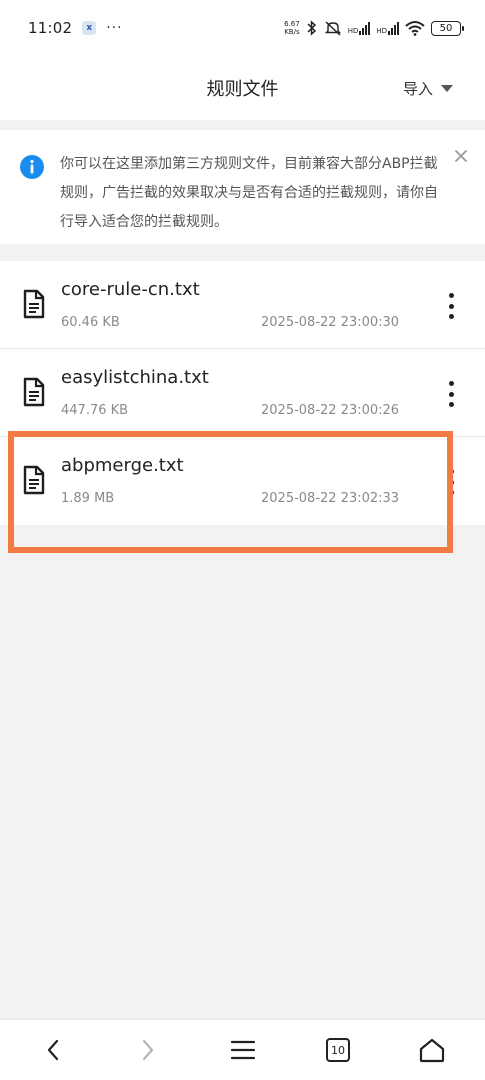  I want to click on header-bar: 规则文件 导入, so click(242, 88).